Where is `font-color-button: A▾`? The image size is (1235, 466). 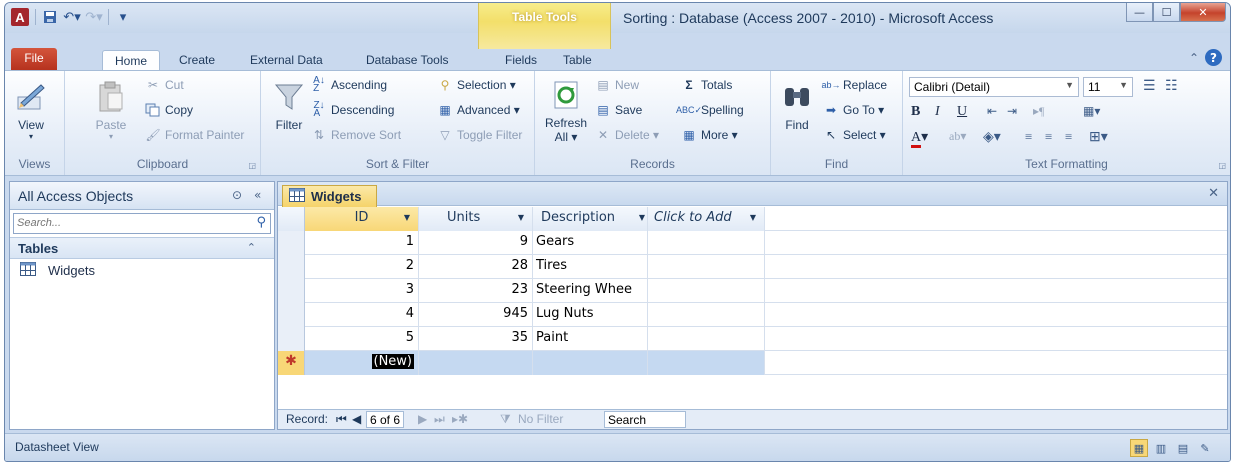
font-color-button: A▾ is located at coordinates (919, 138).